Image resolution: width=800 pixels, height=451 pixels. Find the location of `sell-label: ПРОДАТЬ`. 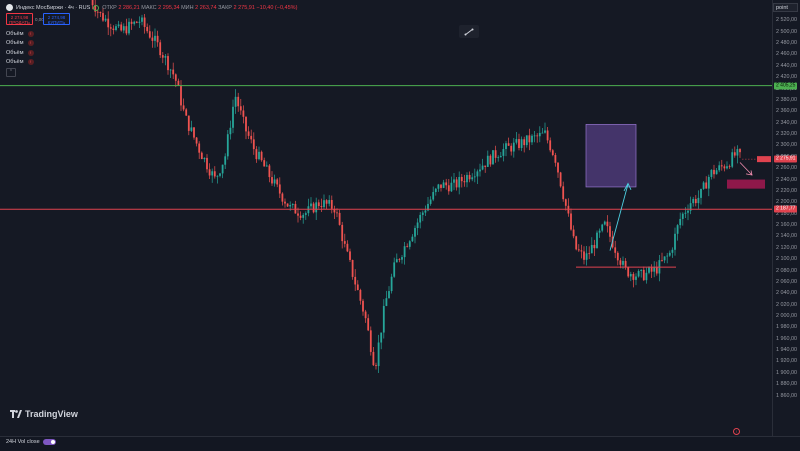

sell-label: ПРОДАТЬ is located at coordinates (19, 22).